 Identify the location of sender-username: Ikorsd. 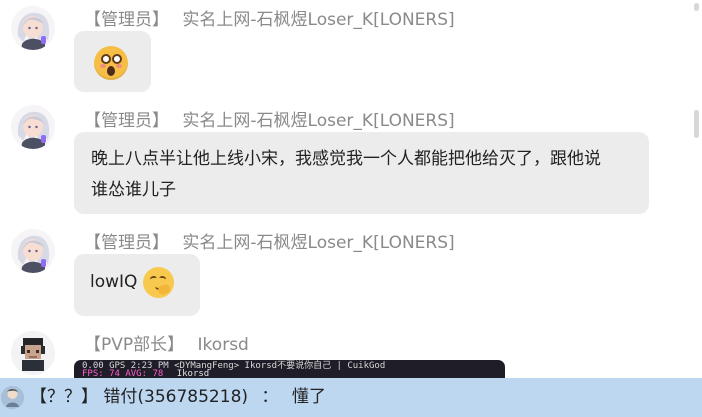
(223, 345).